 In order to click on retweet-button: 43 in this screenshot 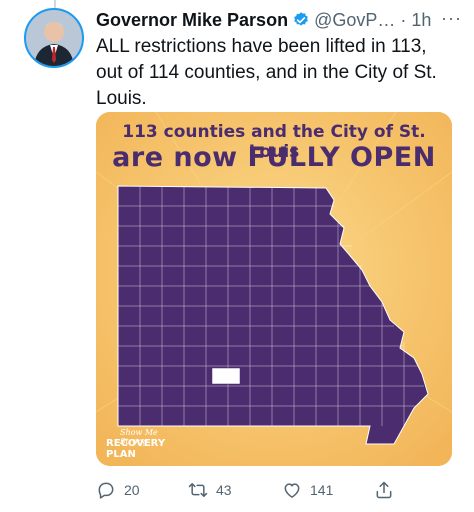, I will do `click(210, 490)`.